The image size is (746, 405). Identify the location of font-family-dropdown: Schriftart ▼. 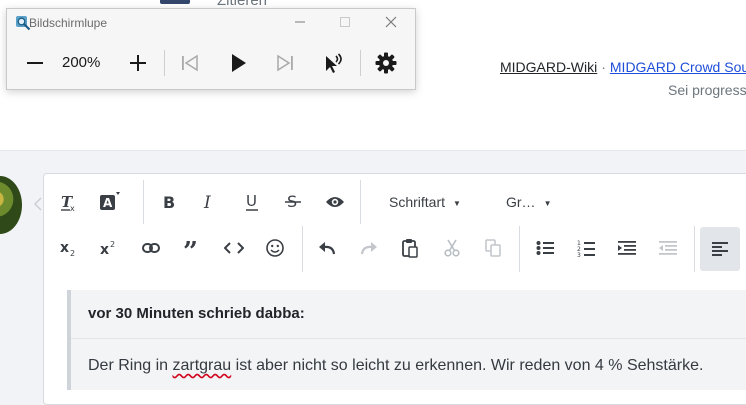
(425, 202).